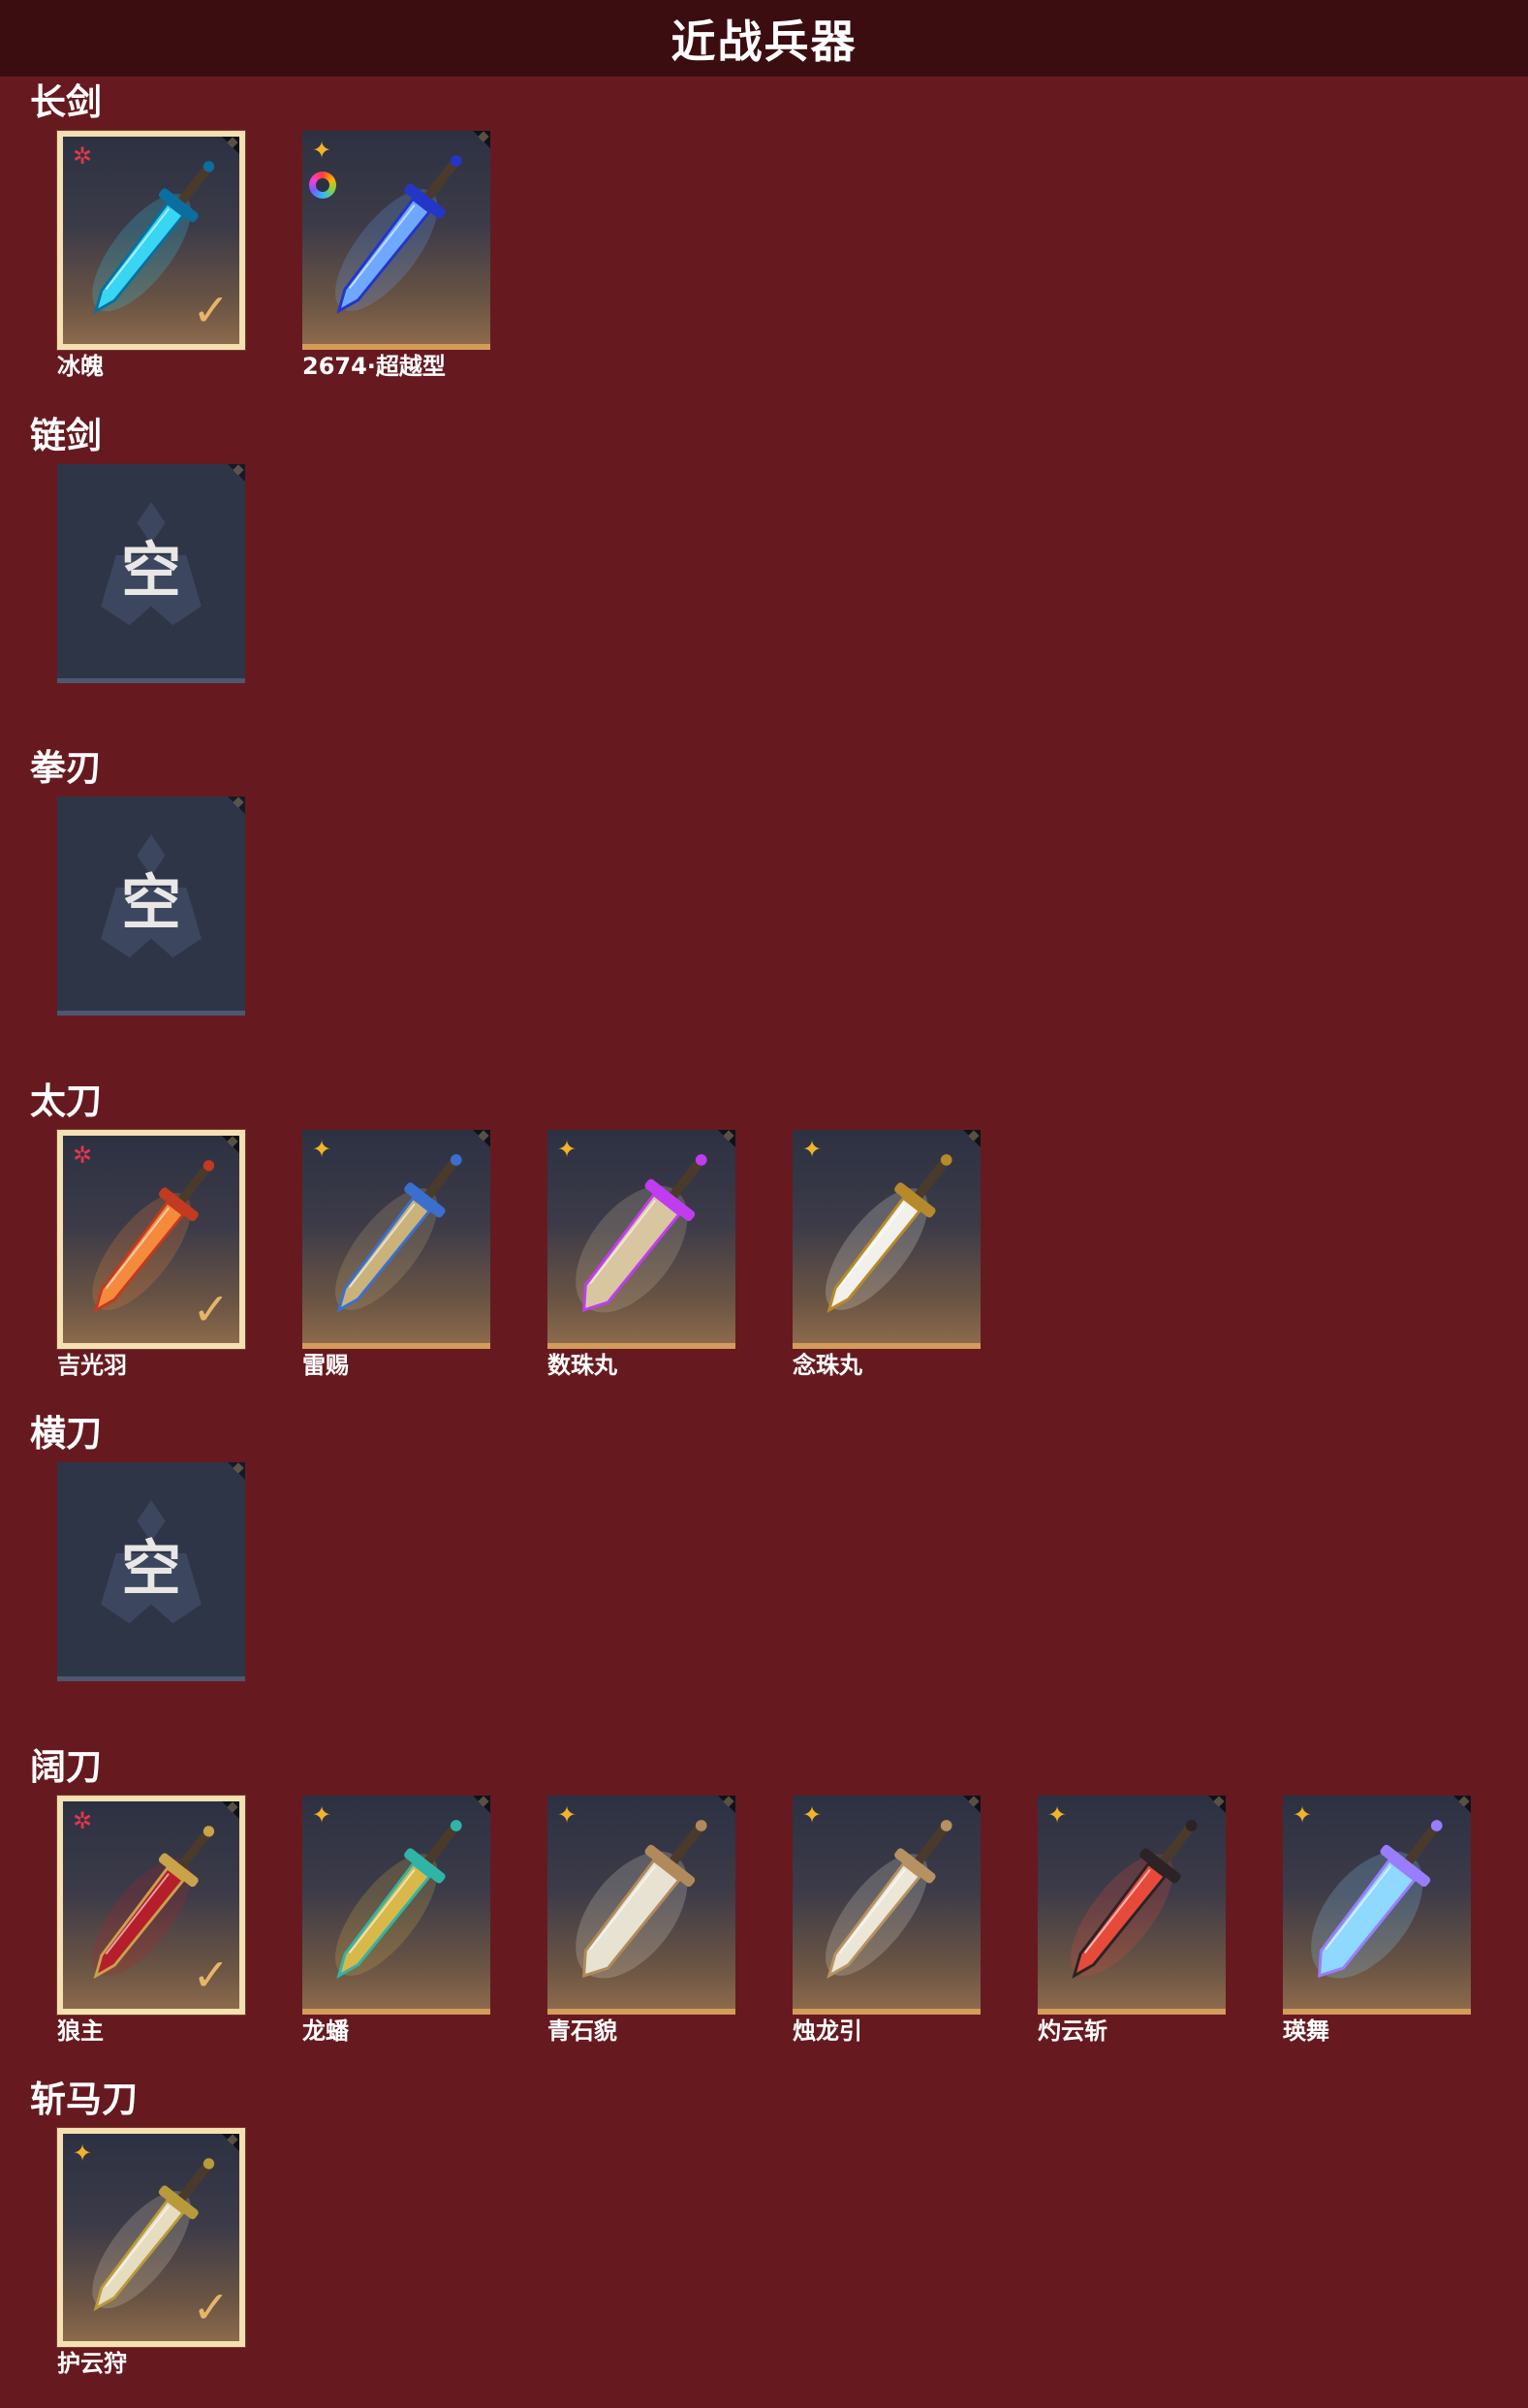 The image size is (1528, 2408). I want to click on category-title: 斩马刀, so click(84, 2100).